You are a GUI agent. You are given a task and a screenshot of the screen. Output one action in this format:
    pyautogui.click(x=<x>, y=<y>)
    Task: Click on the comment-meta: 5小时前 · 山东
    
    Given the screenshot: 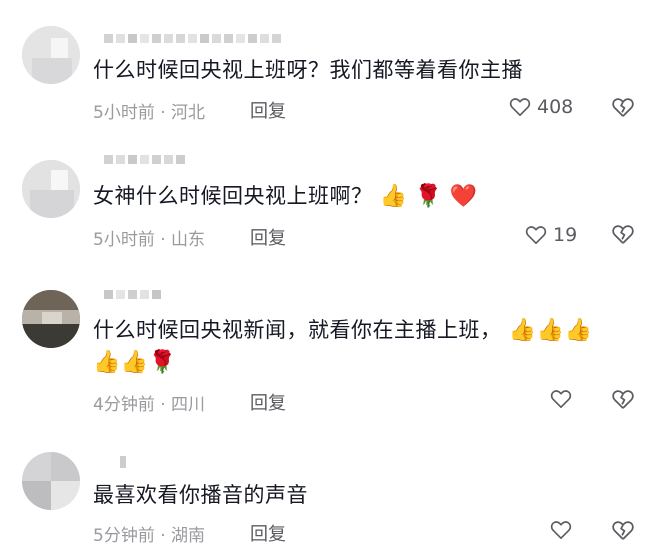 What is the action you would take?
    pyautogui.click(x=149, y=237)
    